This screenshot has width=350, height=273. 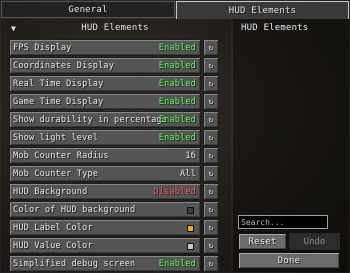 I want to click on setting-button: Show light level Enabled, so click(x=105, y=137).